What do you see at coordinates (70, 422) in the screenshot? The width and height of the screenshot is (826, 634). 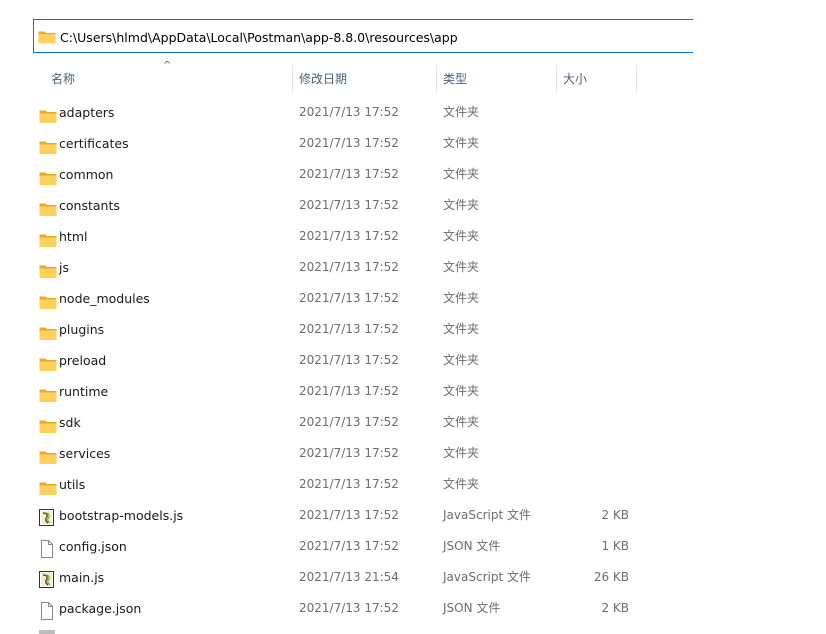 I see `file-name: sdk` at bounding box center [70, 422].